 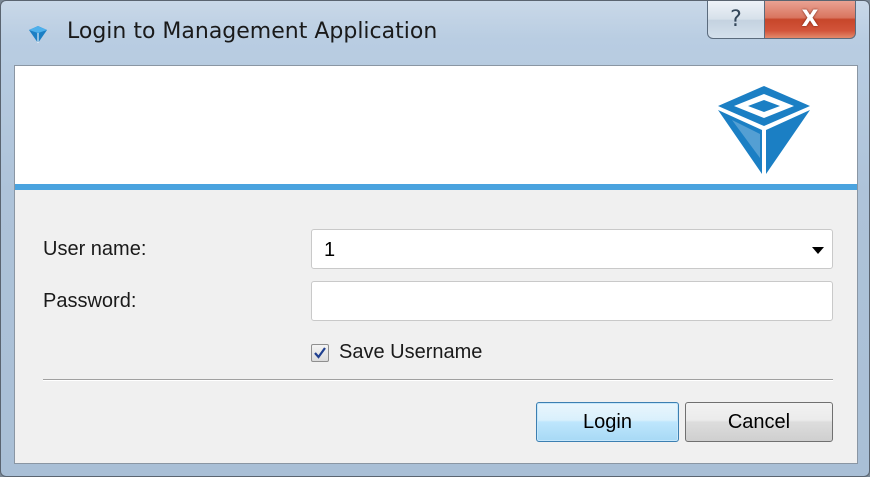 I want to click on divider, so click(x=438, y=380).